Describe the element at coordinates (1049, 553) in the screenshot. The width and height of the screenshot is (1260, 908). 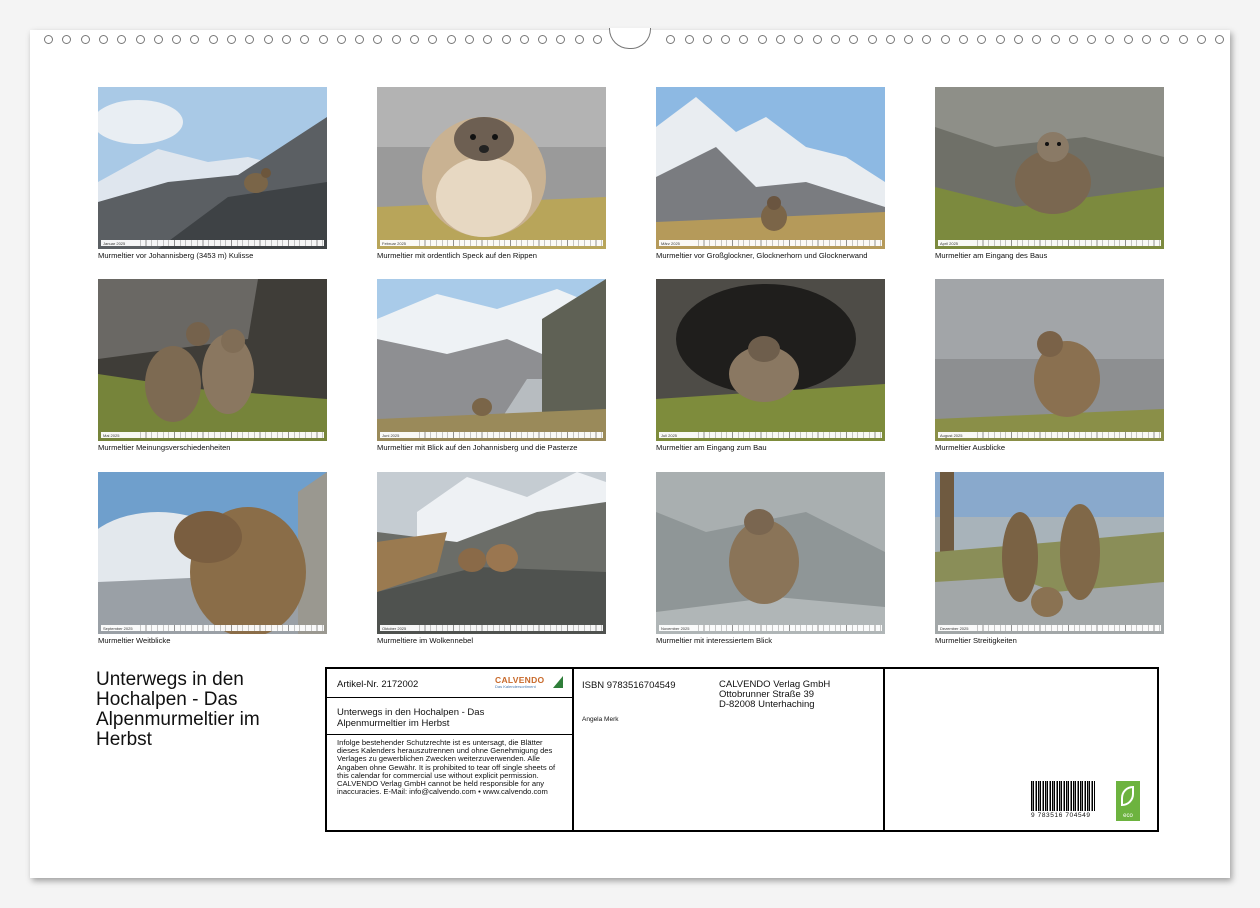
I see `photo-december: Dezember 2025` at that location.